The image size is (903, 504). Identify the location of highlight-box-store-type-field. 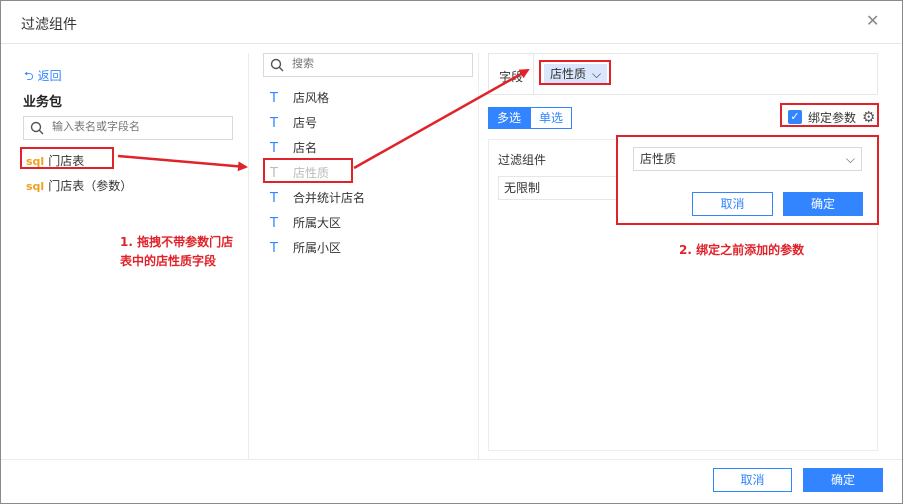
(308, 170).